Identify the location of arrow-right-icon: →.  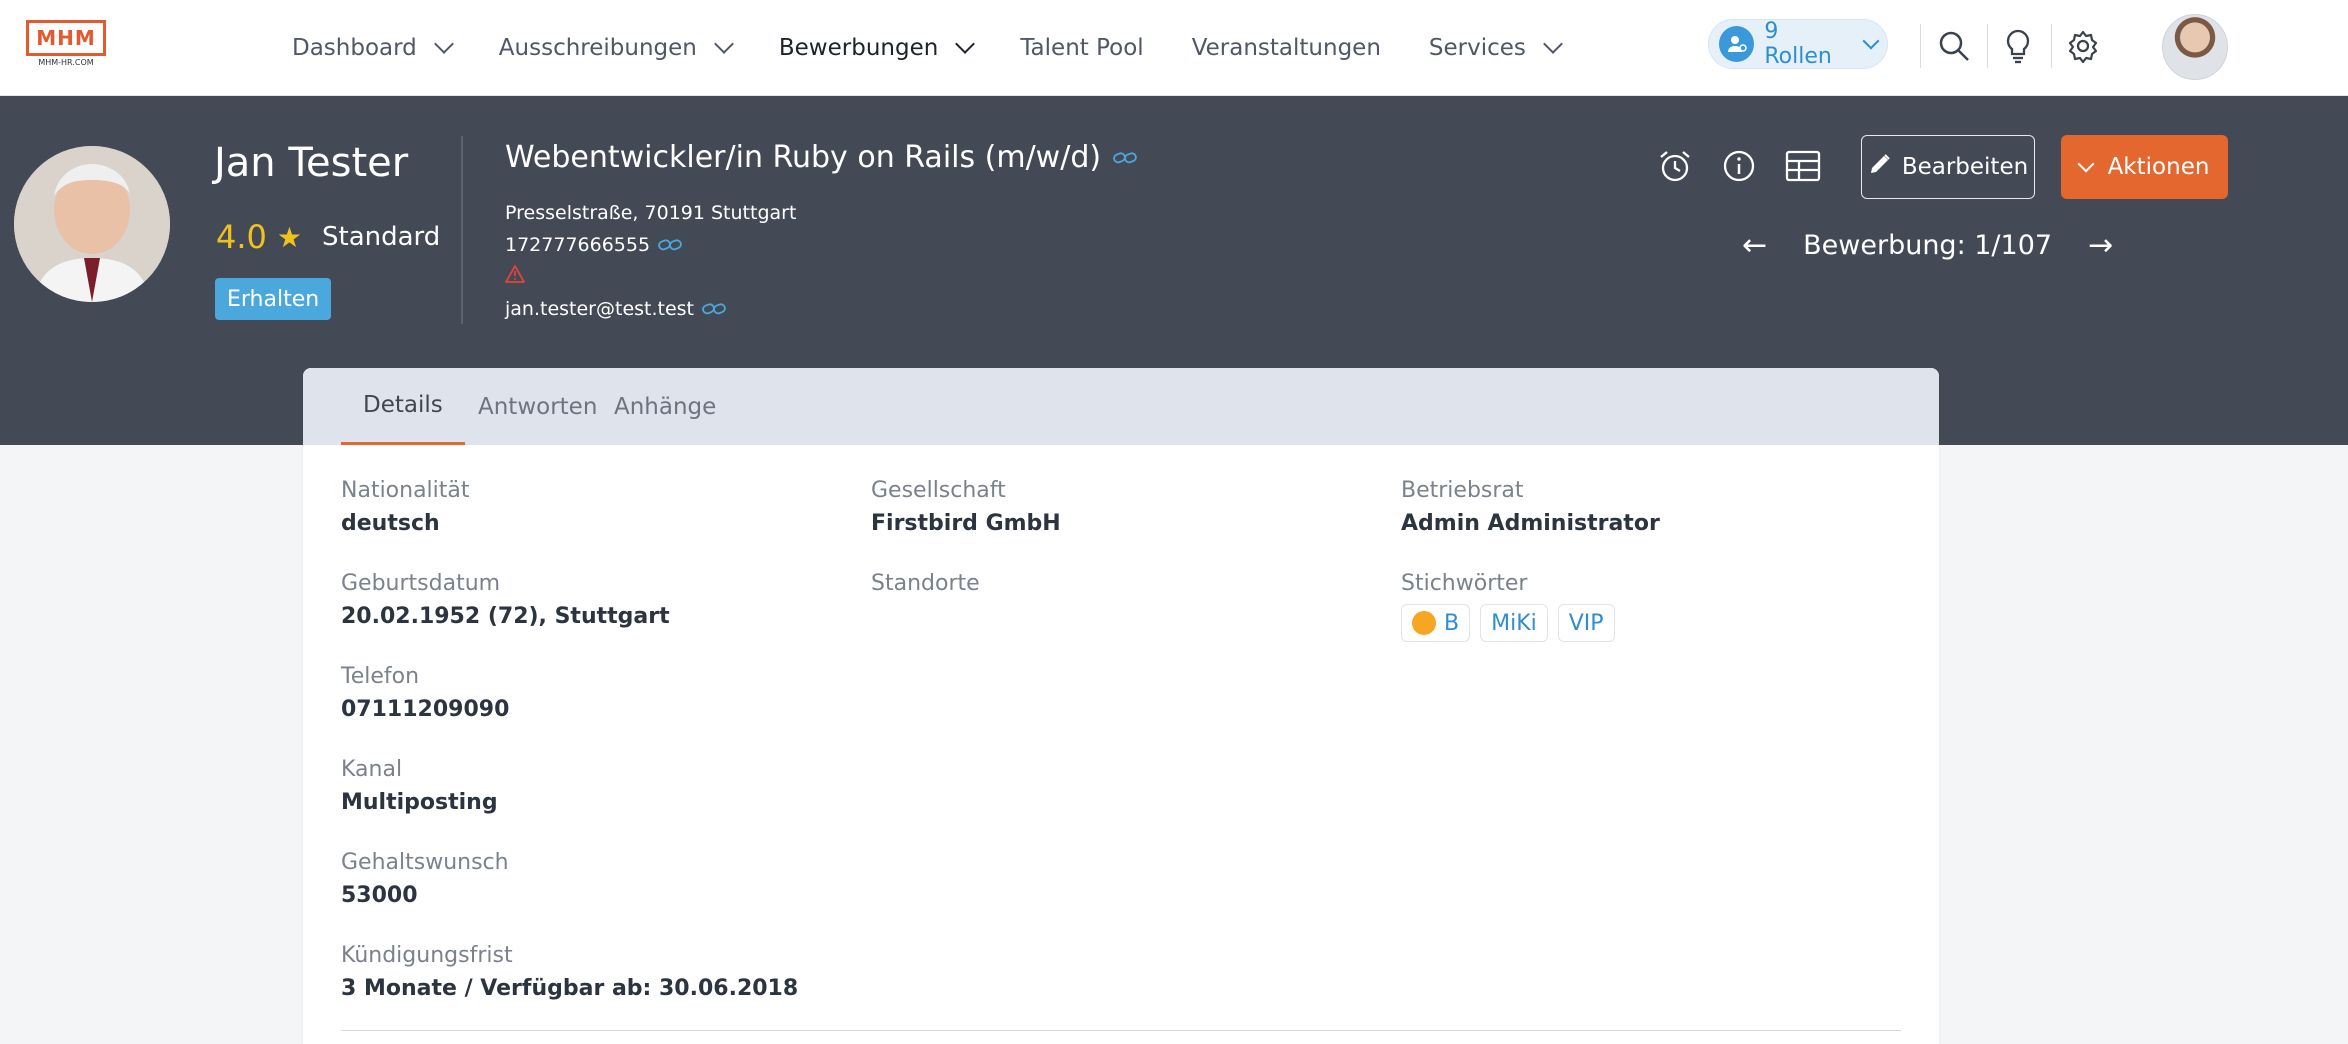
(2100, 245).